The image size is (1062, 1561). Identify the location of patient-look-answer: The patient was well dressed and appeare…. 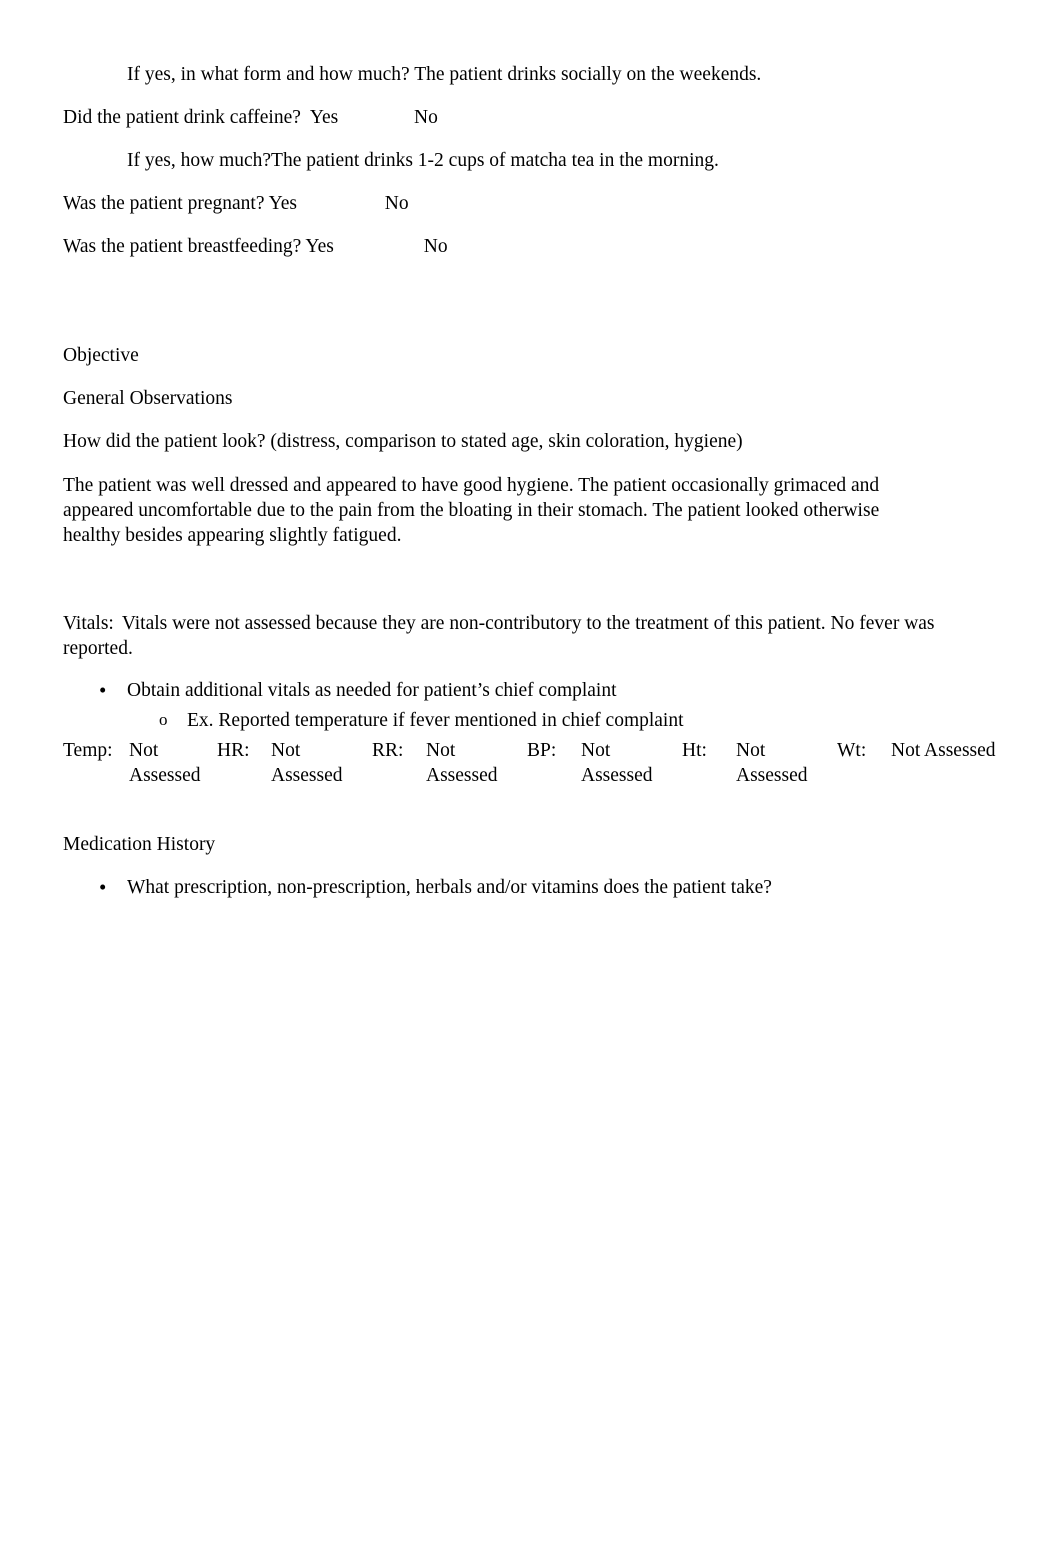
(471, 510).